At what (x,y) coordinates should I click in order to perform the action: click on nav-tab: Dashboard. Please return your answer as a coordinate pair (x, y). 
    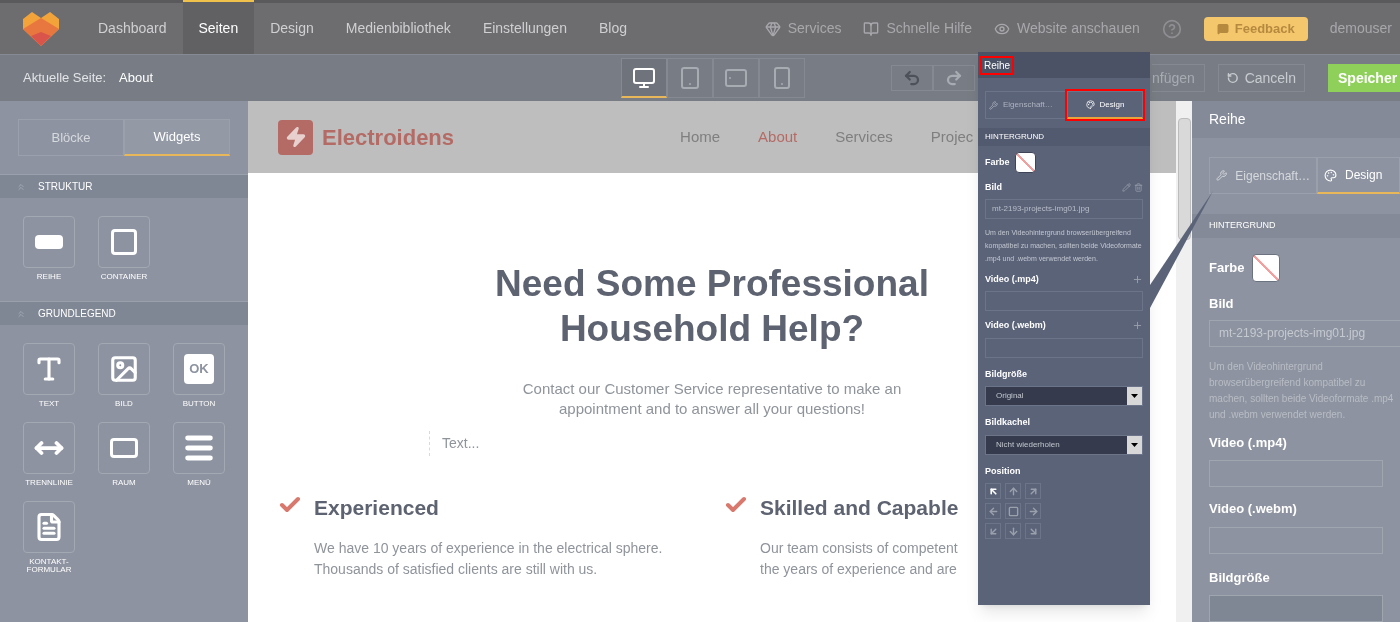
    Looking at the image, I should click on (132, 27).